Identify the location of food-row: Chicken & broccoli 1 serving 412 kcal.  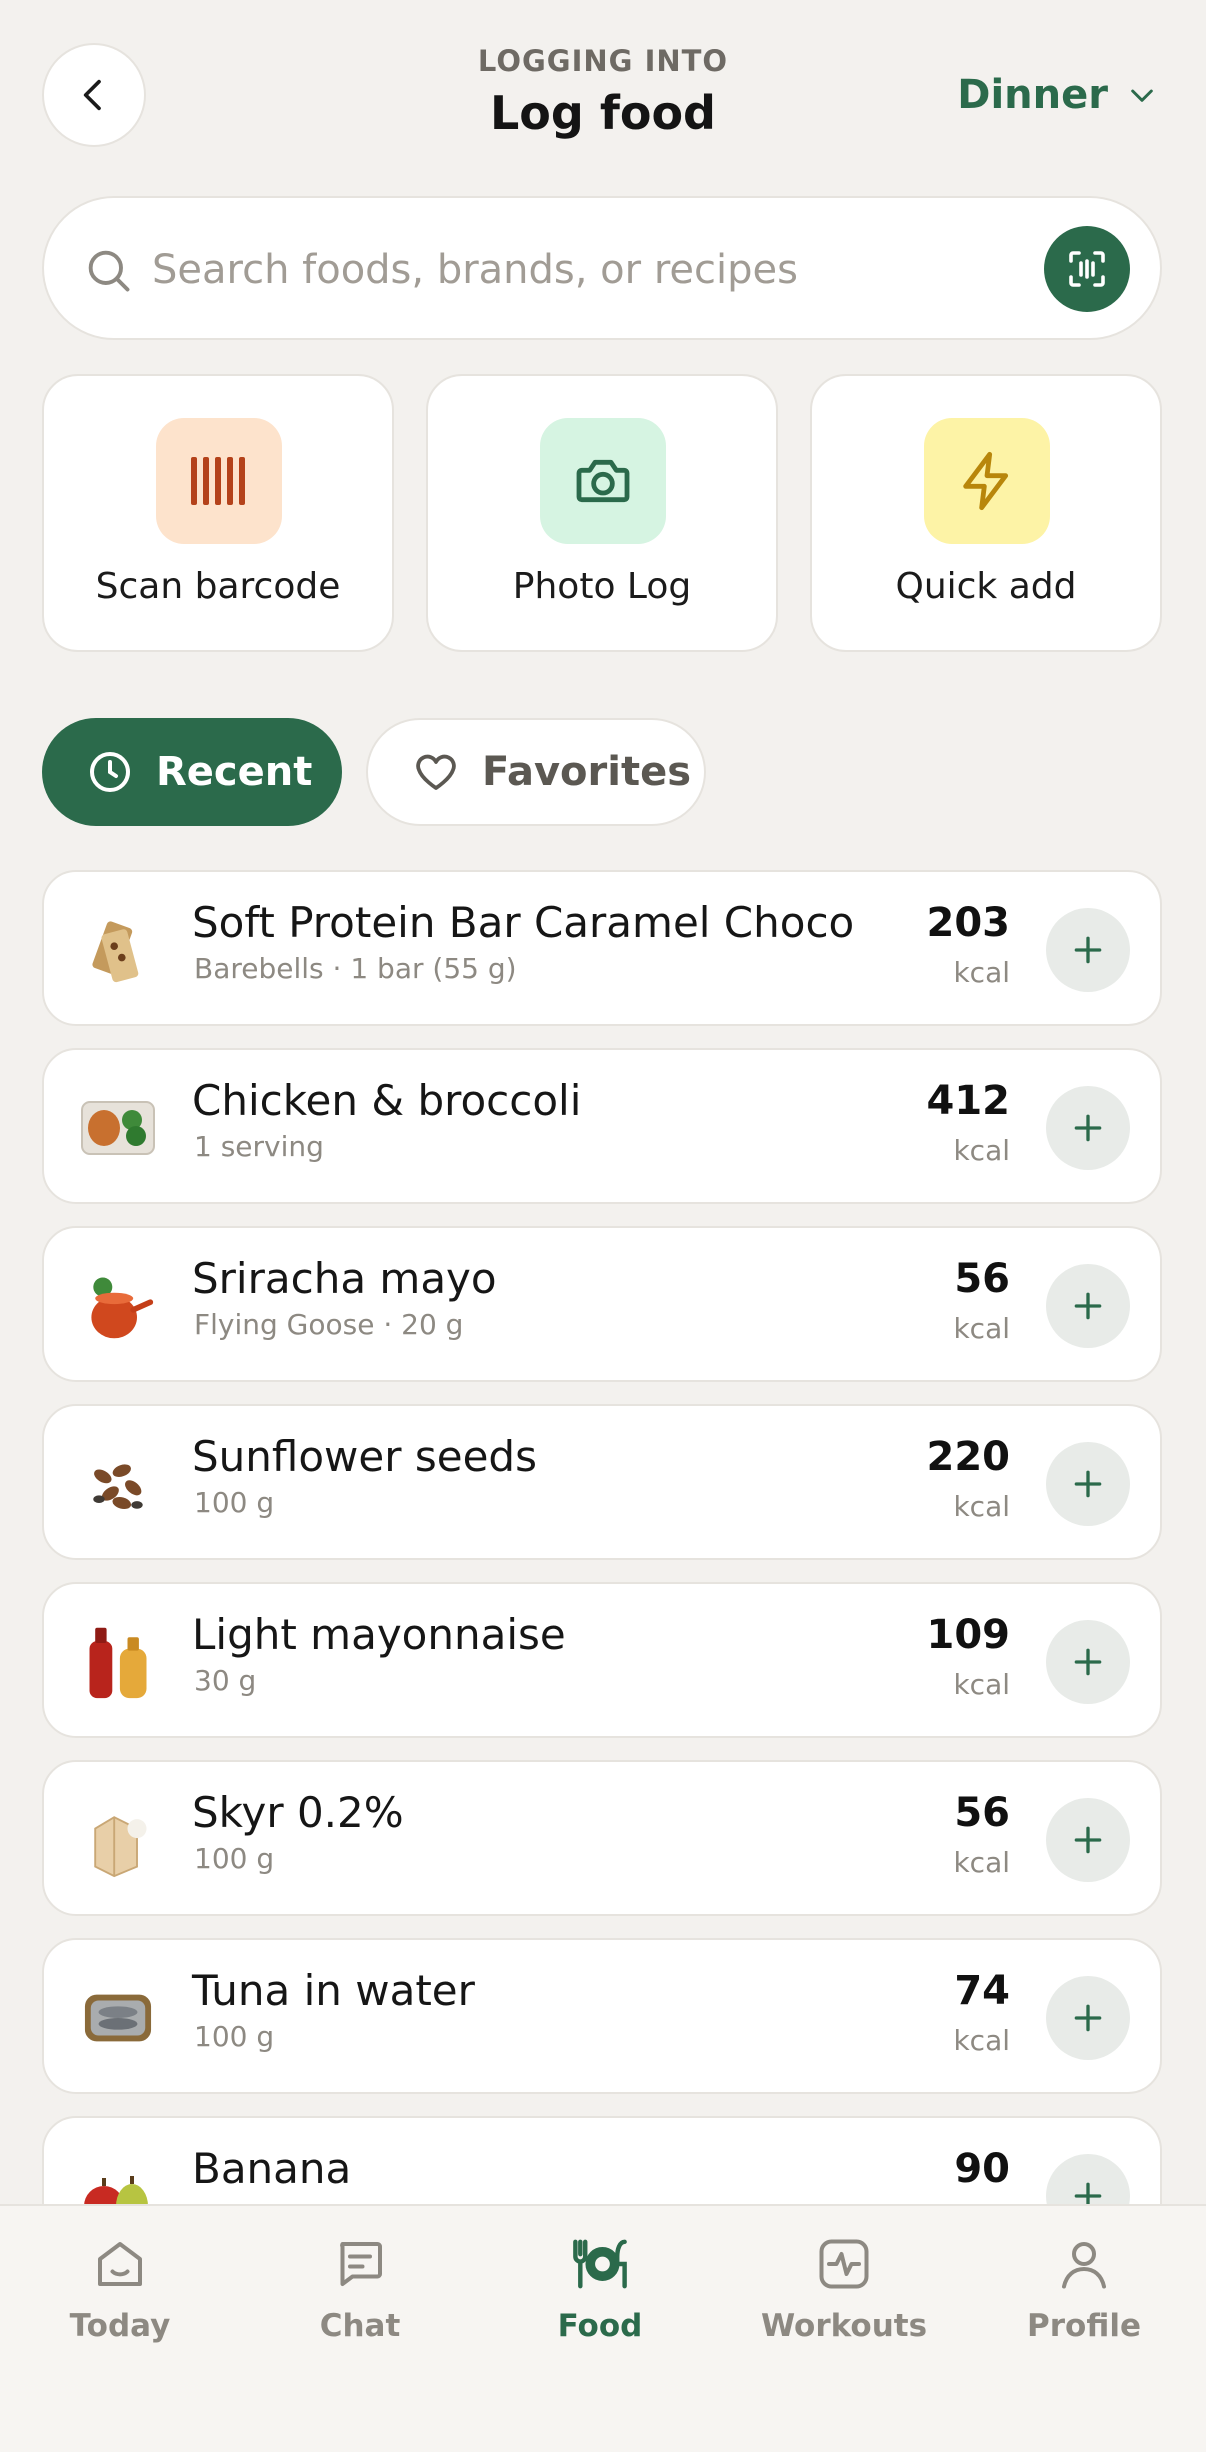
(602, 1126).